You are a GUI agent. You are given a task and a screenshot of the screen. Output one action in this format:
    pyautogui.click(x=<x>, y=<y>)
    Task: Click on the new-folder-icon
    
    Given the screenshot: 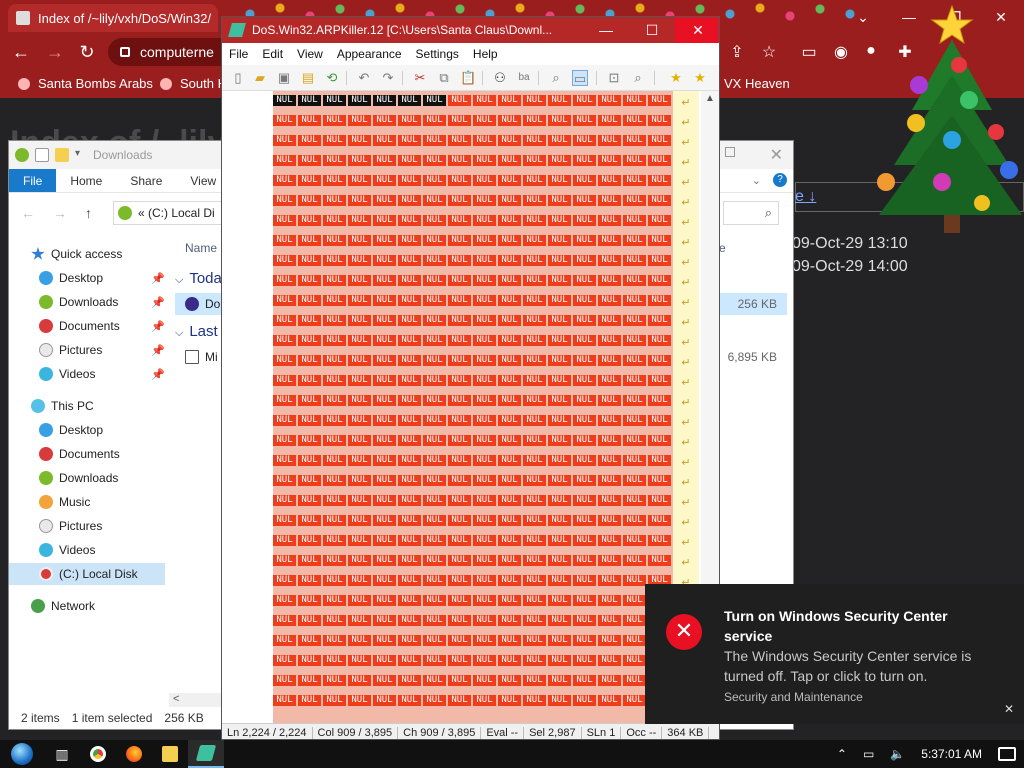 What is the action you would take?
    pyautogui.click(x=62, y=155)
    